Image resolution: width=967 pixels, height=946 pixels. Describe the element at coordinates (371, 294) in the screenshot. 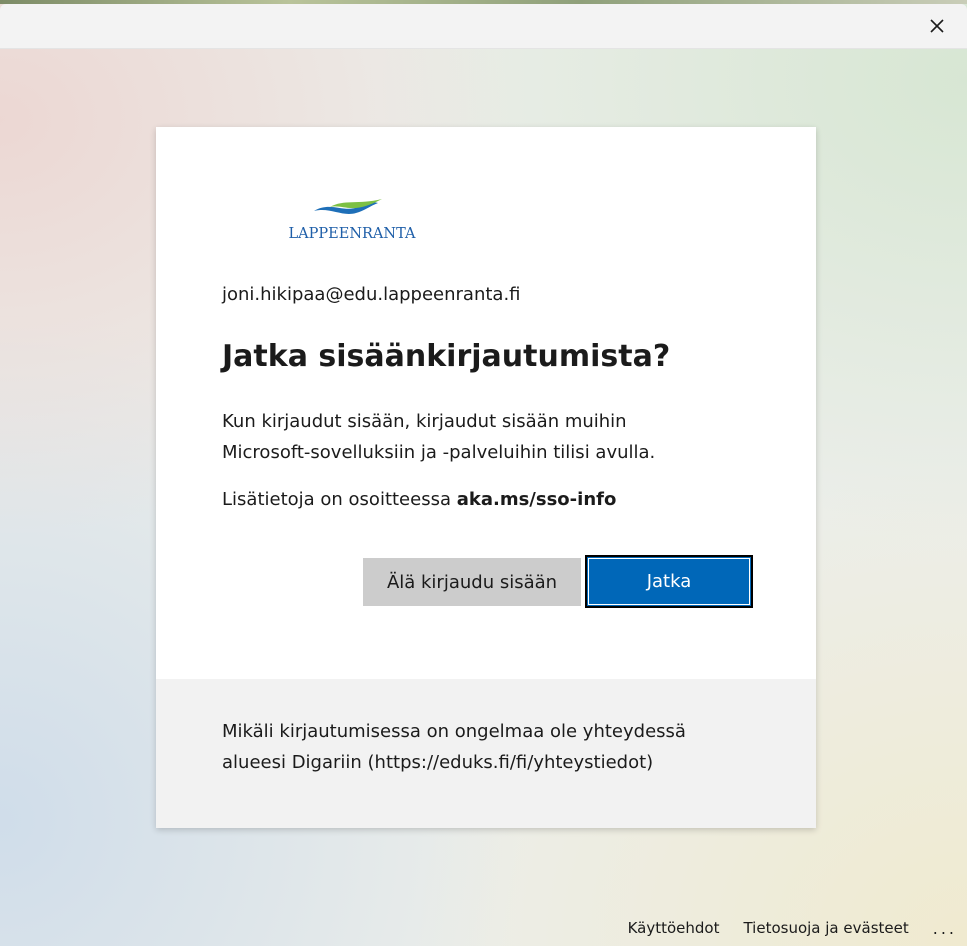

I see `account-email: joni.hikipaa@edu.lappeenranta.fi` at that location.